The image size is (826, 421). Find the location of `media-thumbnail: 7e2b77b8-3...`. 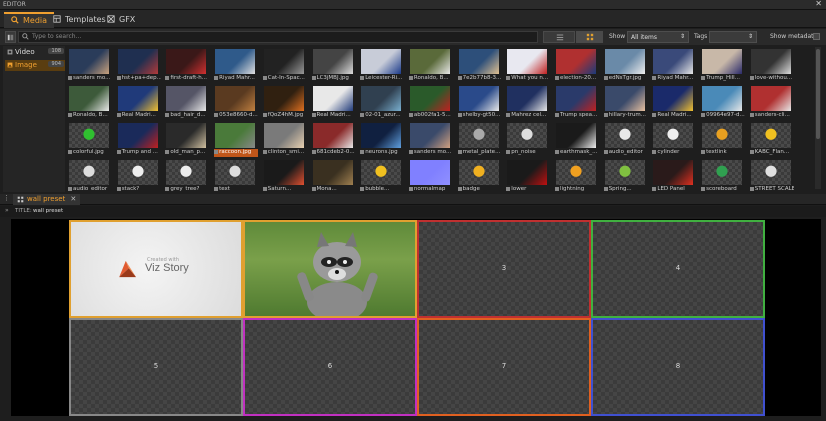

media-thumbnail: 7e2b77b8-3... is located at coordinates (479, 65).